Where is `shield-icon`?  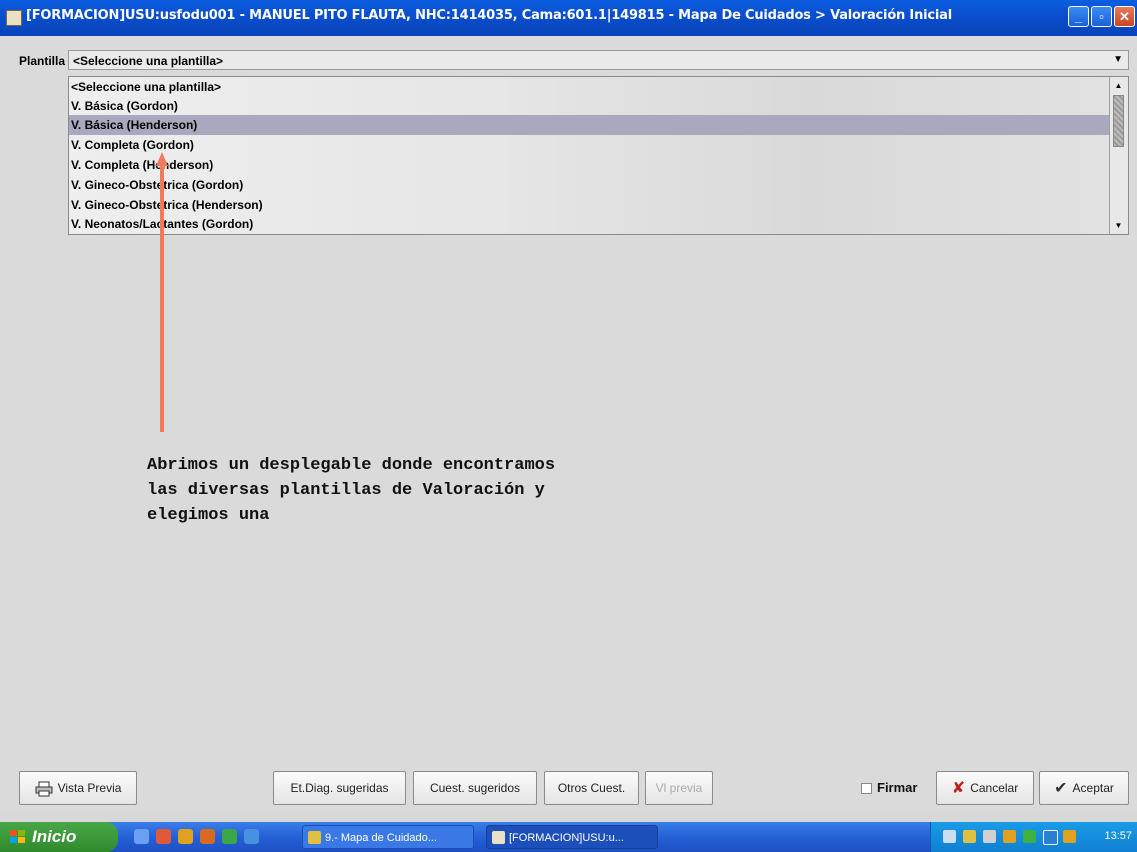 shield-icon is located at coordinates (969, 836).